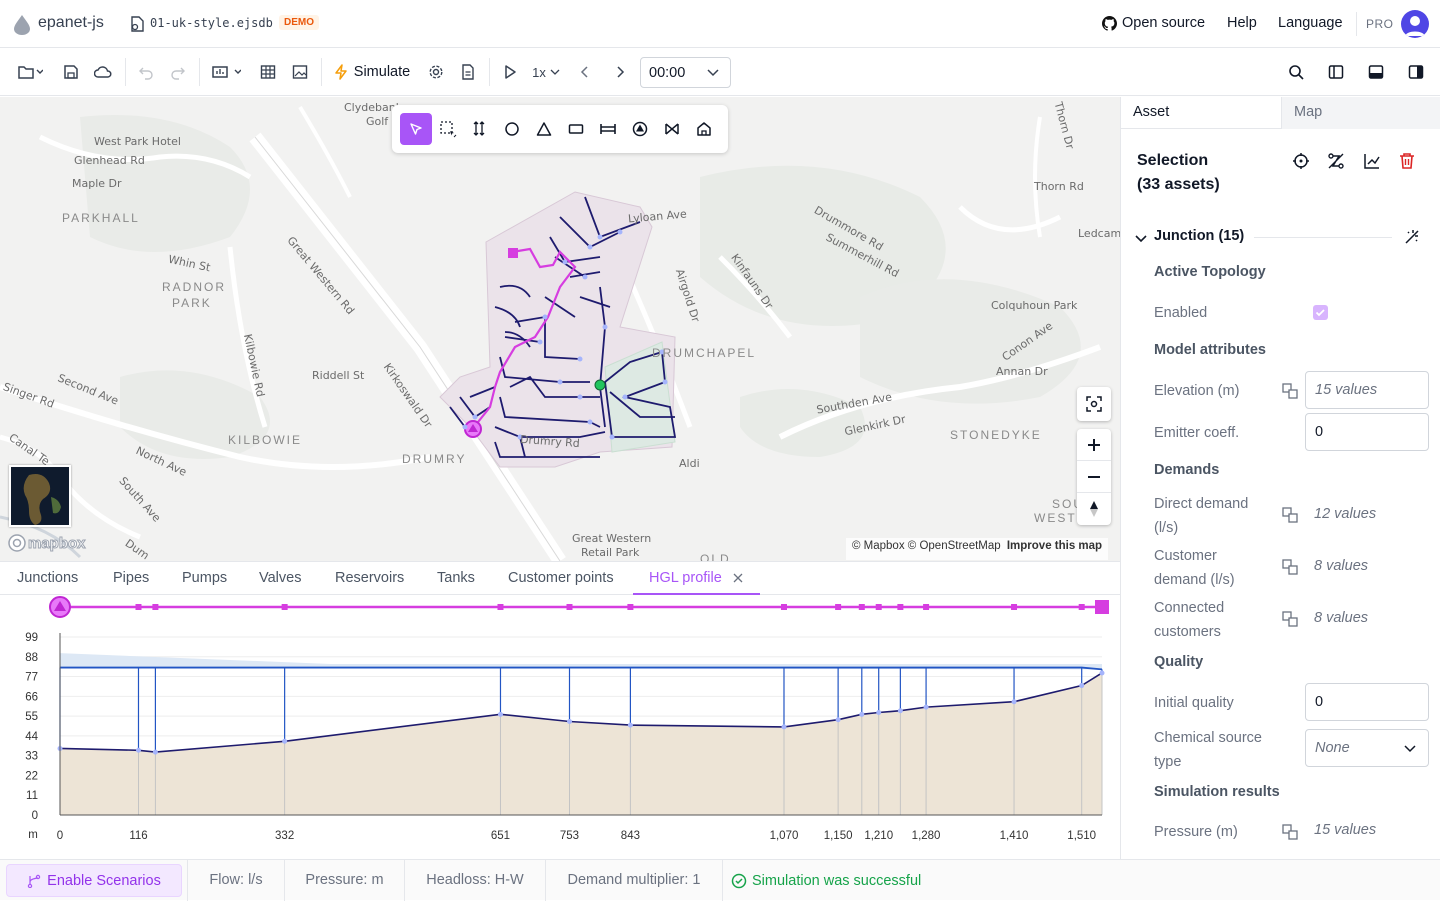 The height and width of the screenshot is (901, 1440). I want to click on junction-tool, so click(512, 129).